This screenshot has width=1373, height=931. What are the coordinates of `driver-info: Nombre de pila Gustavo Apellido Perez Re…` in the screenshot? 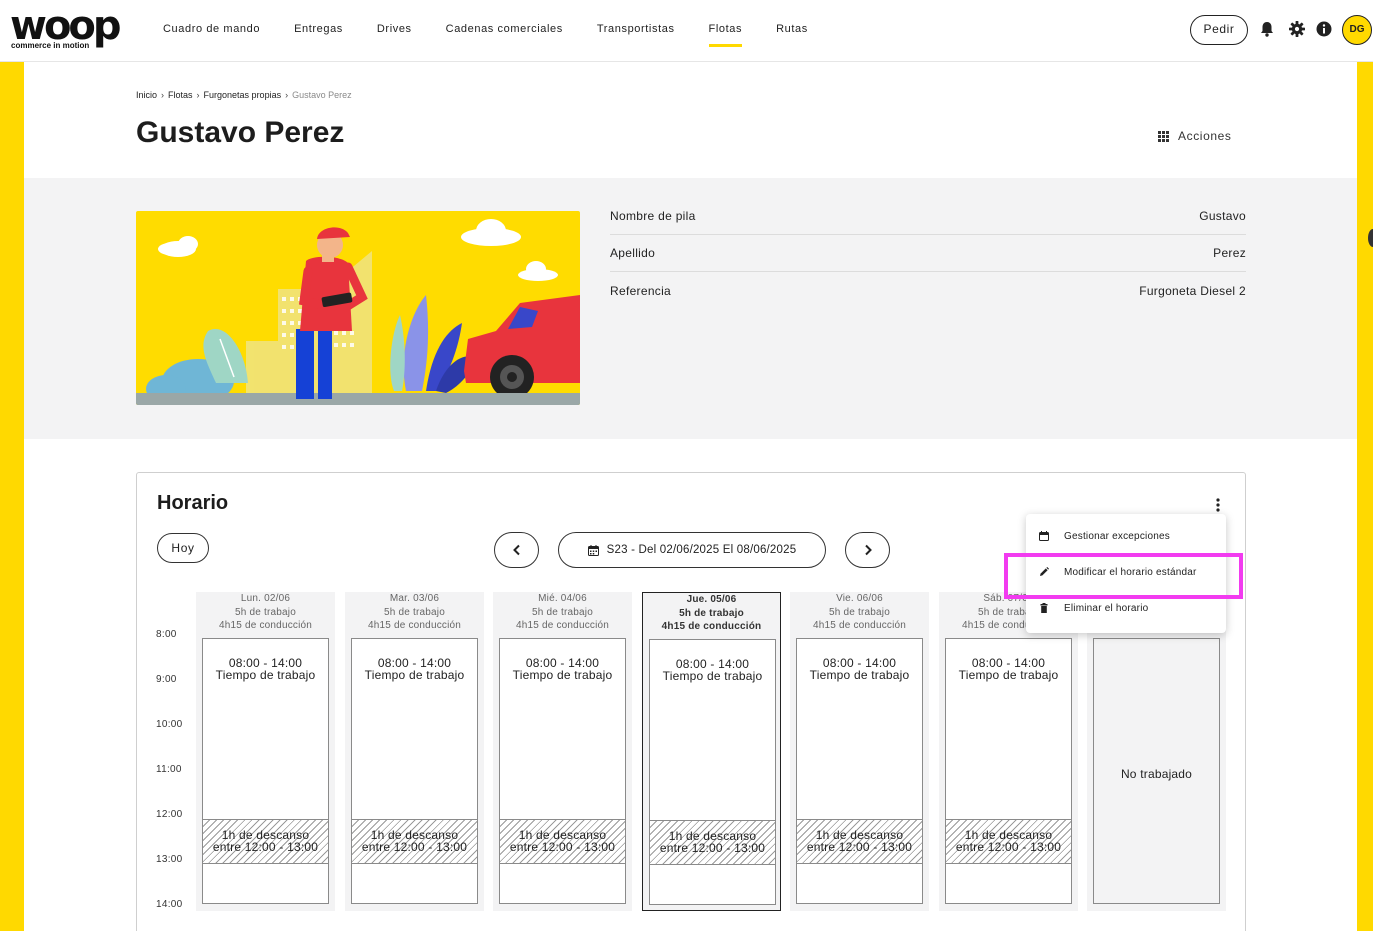 It's located at (928, 253).